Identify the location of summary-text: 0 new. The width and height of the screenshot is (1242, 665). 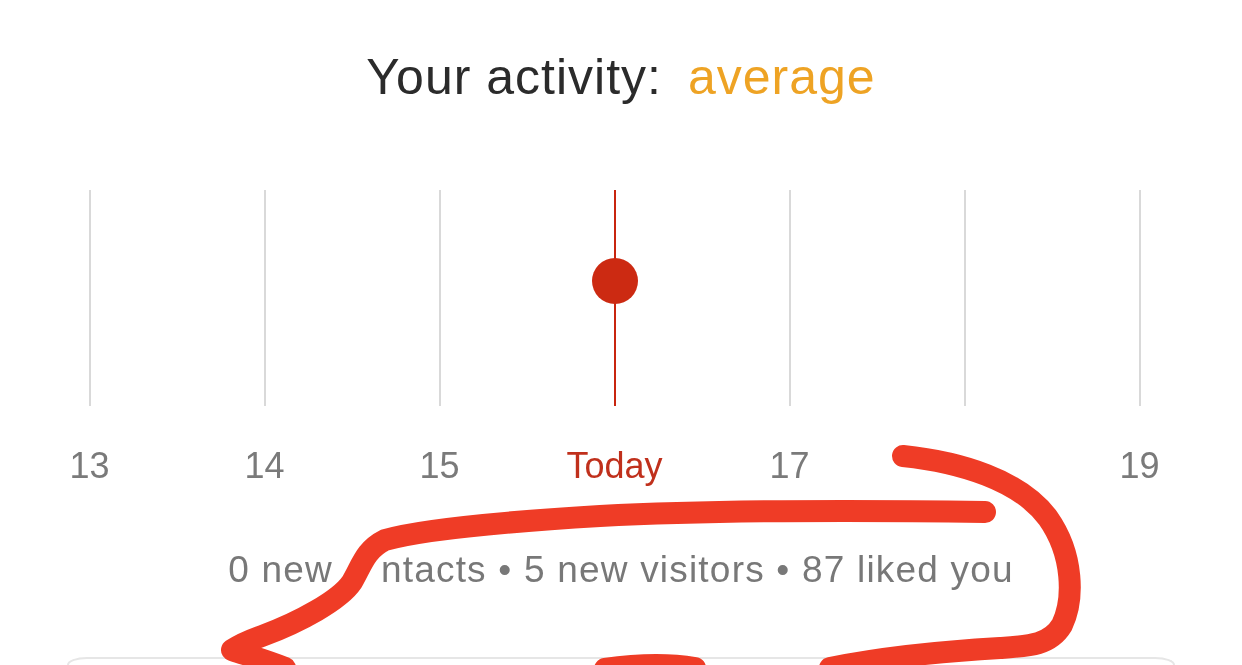
(280, 570).